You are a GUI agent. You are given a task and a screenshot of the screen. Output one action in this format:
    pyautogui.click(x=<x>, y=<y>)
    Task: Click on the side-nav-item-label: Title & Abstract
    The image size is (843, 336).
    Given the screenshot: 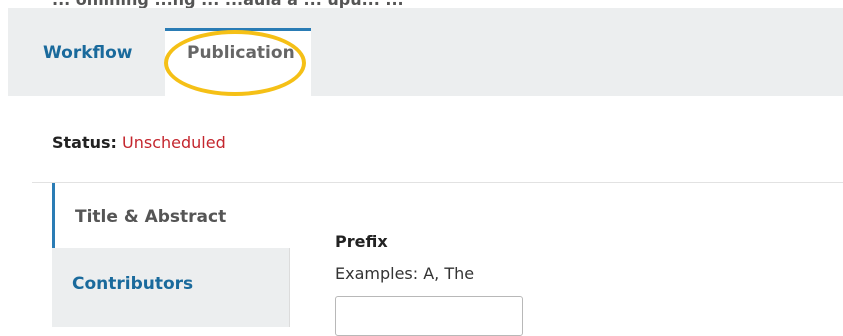 What is the action you would take?
    pyautogui.click(x=151, y=217)
    